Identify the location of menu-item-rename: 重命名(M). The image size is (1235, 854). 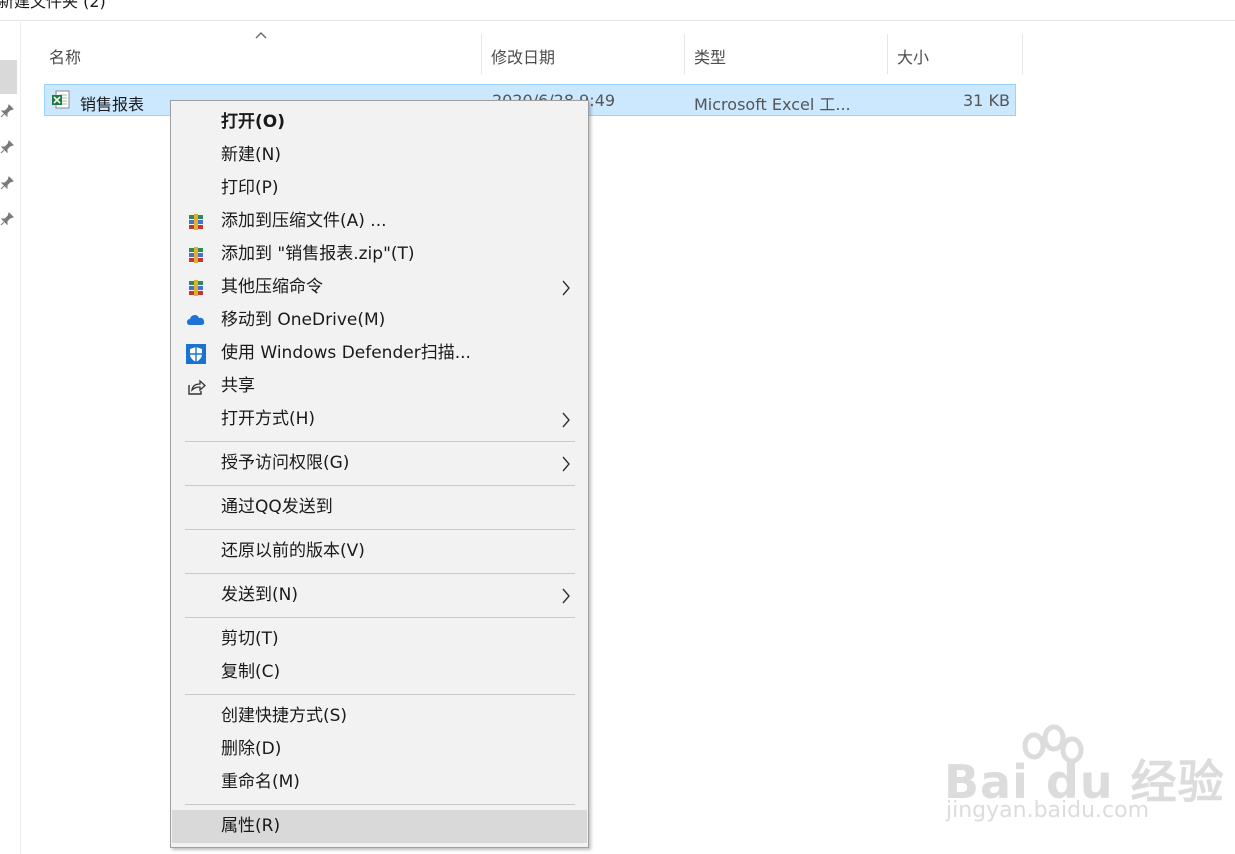
(379, 782).